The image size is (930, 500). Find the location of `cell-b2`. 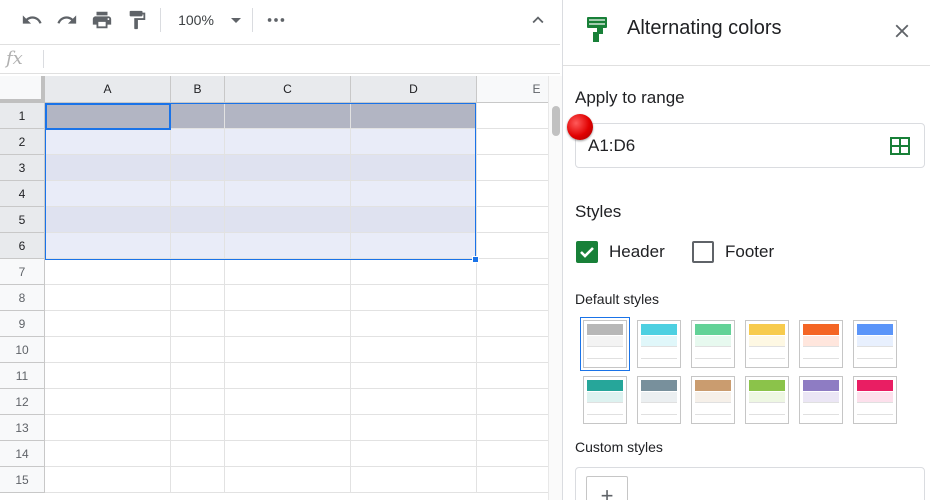

cell-b2 is located at coordinates (198, 142).